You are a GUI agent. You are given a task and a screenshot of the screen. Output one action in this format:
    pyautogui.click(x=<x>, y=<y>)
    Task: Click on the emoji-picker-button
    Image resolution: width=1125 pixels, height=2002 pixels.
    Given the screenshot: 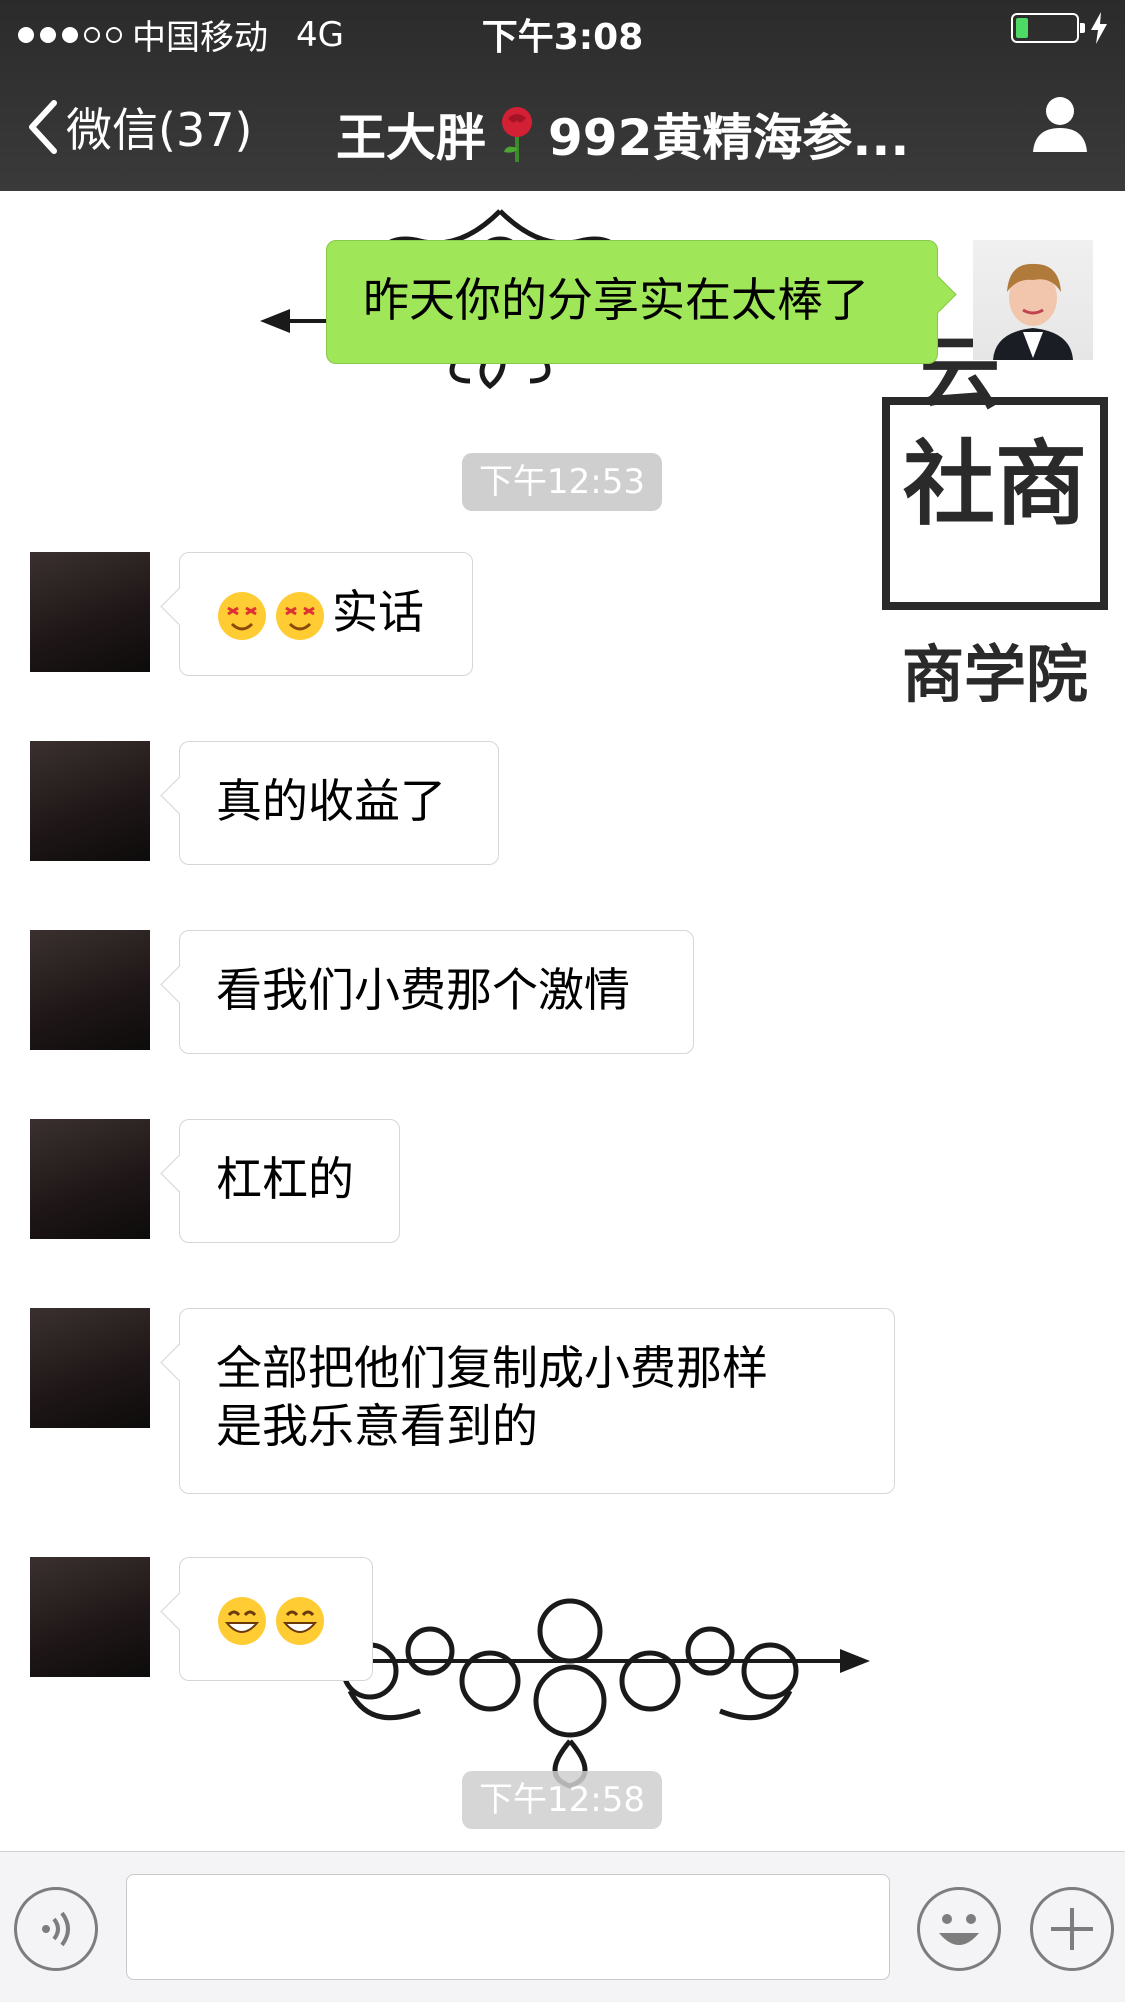 What is the action you would take?
    pyautogui.click(x=959, y=1929)
    